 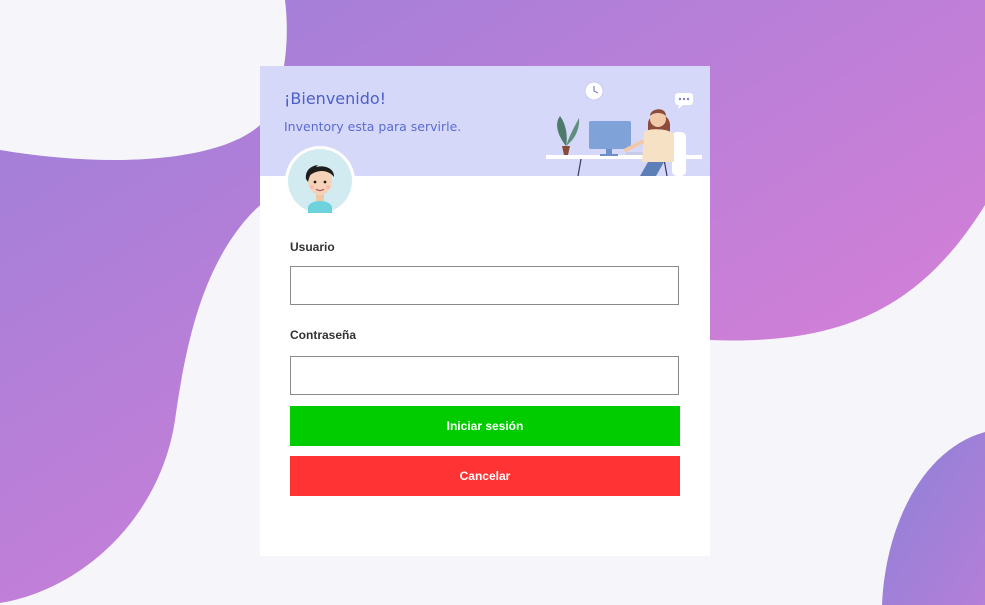 I want to click on user-avatar-icon, so click(x=320, y=181).